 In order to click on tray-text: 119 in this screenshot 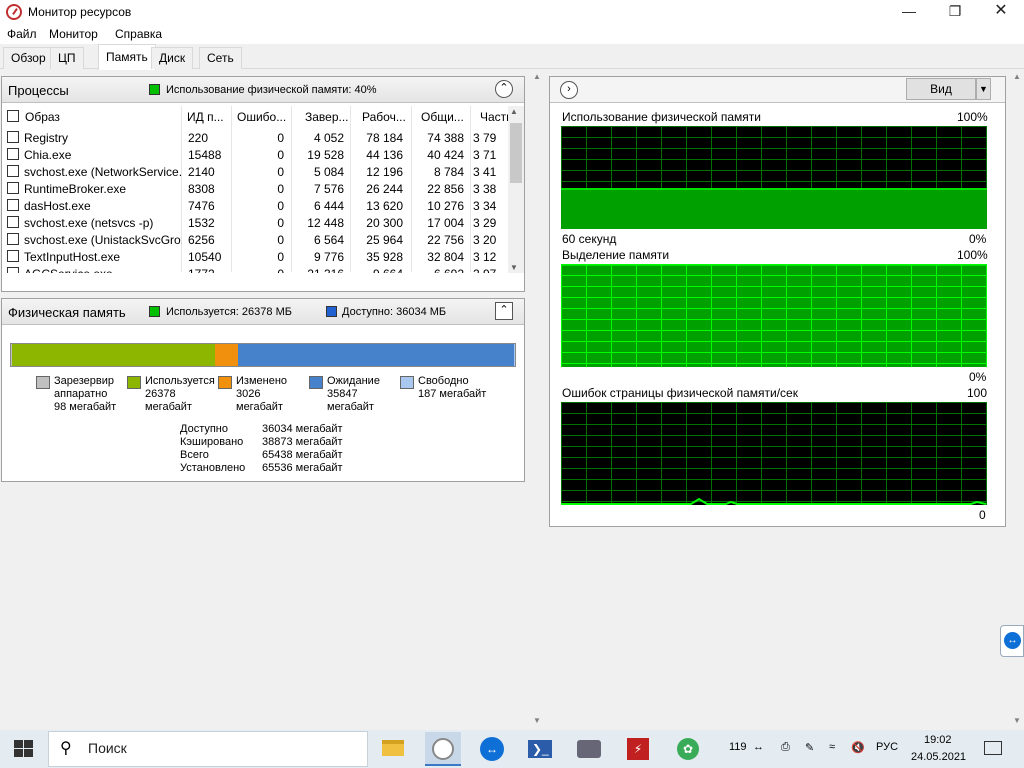, I will do `click(738, 747)`.